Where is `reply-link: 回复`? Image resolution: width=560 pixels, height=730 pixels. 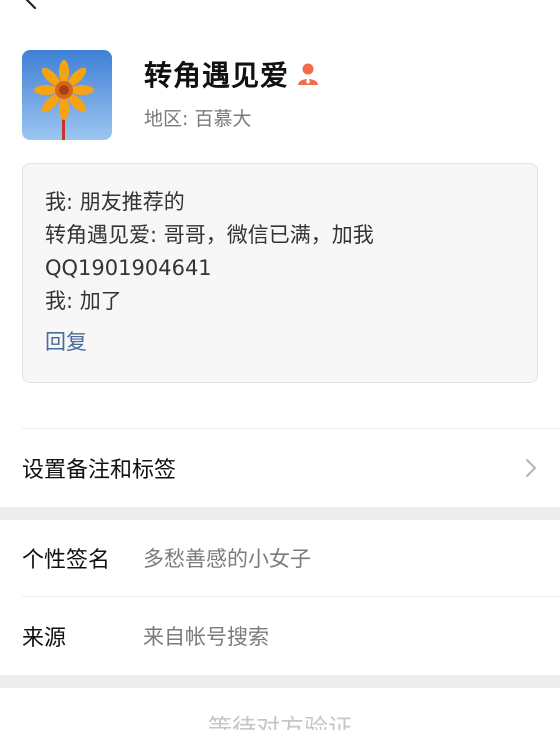 reply-link: 回复 is located at coordinates (66, 341).